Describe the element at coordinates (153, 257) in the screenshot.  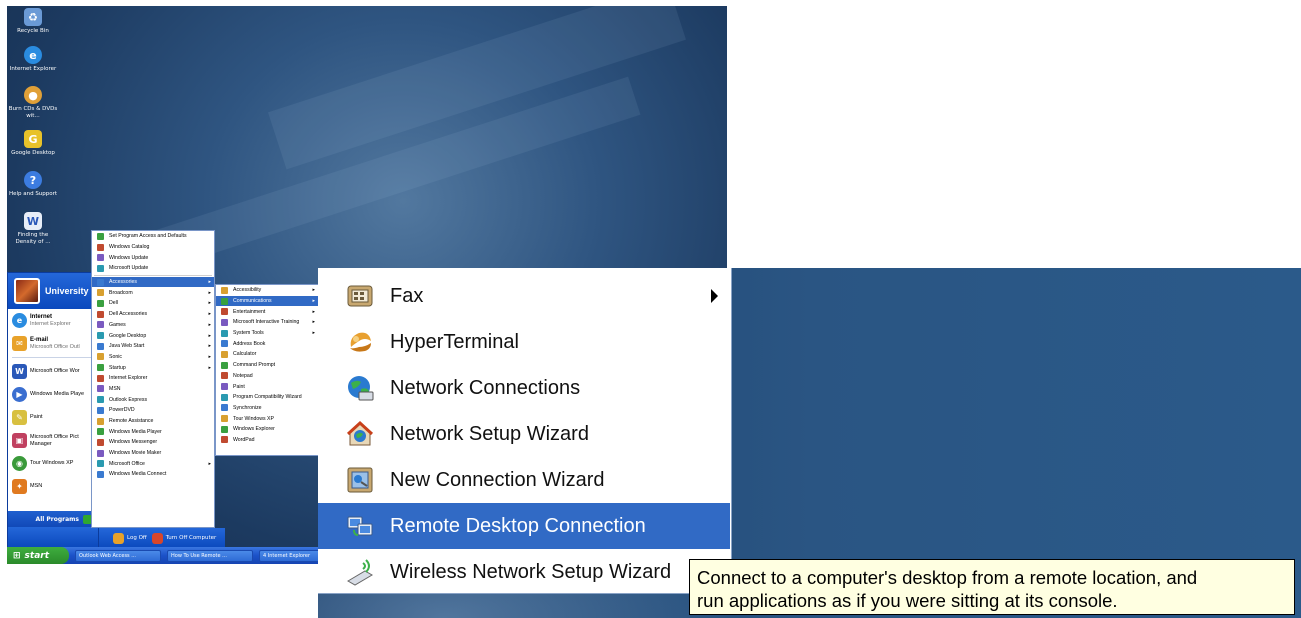
I see `menu-item-windows-update: Windows Update` at that location.